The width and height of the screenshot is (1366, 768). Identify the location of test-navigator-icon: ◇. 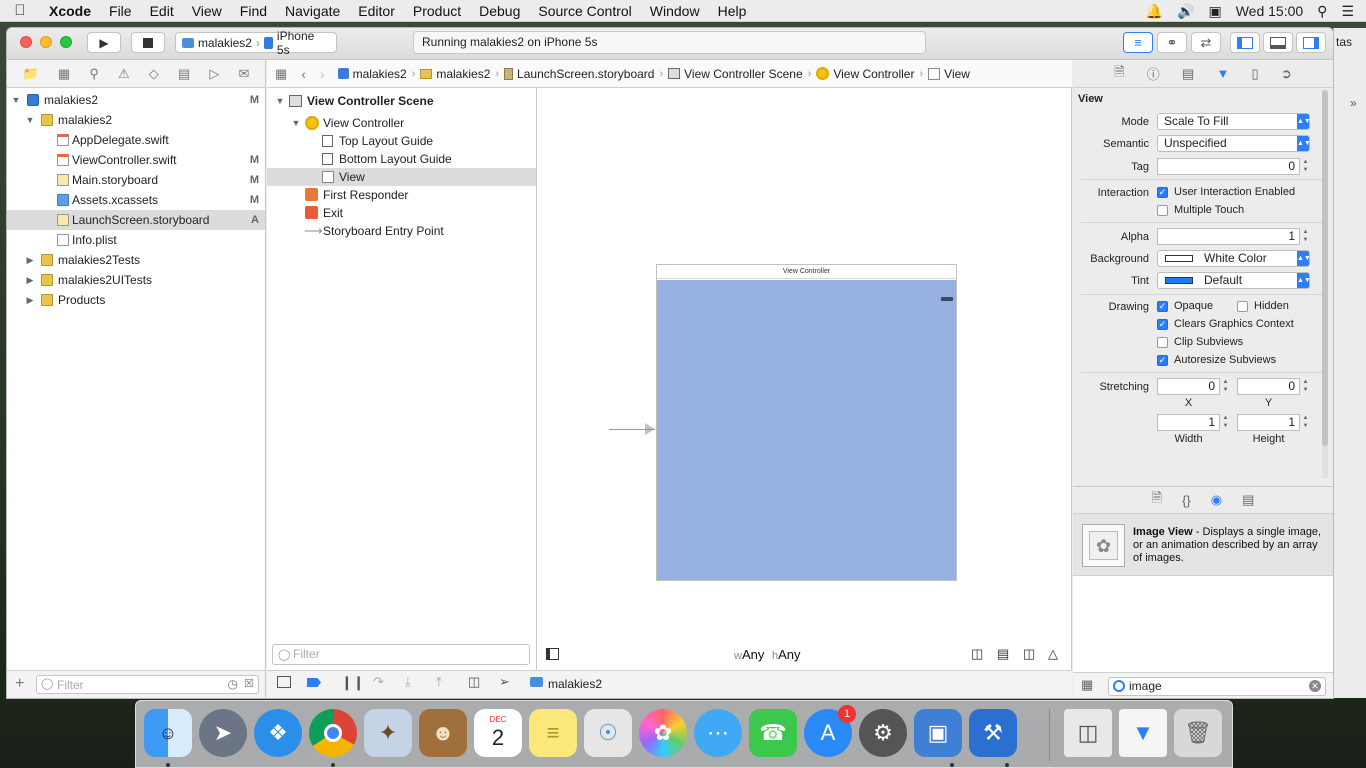
(154, 74).